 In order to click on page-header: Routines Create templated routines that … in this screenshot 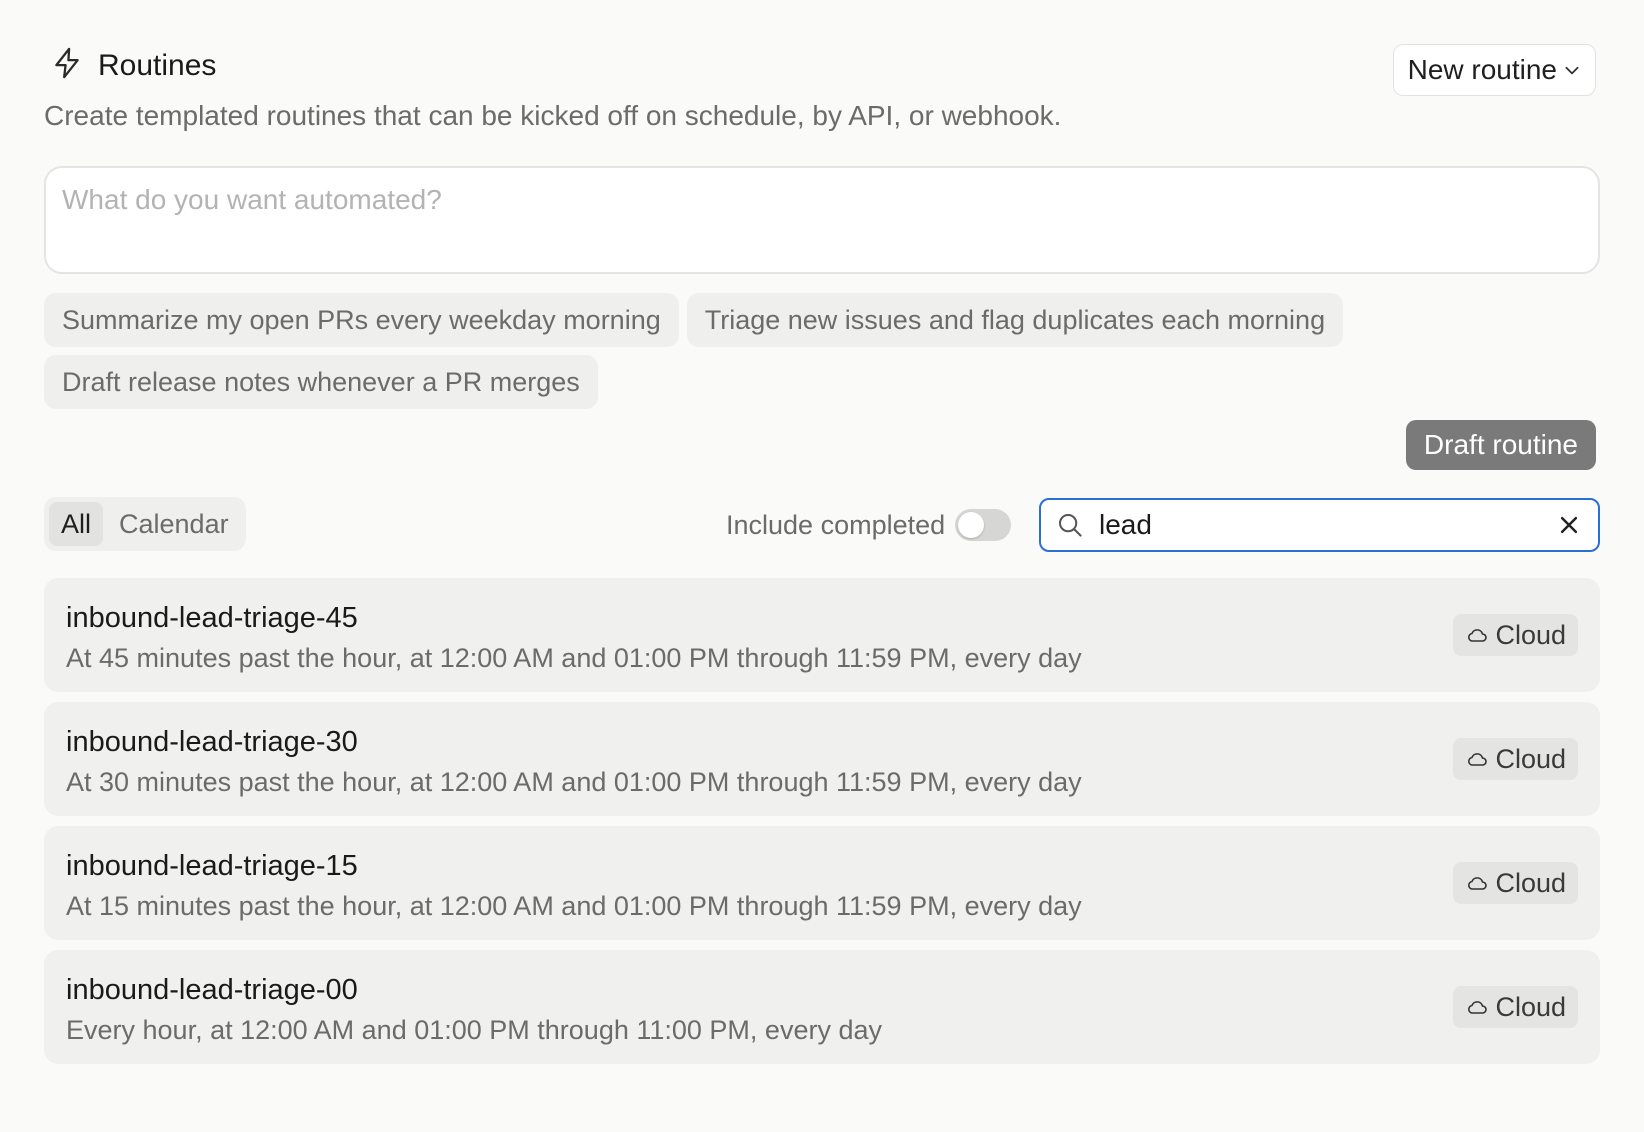, I will do `click(822, 69)`.